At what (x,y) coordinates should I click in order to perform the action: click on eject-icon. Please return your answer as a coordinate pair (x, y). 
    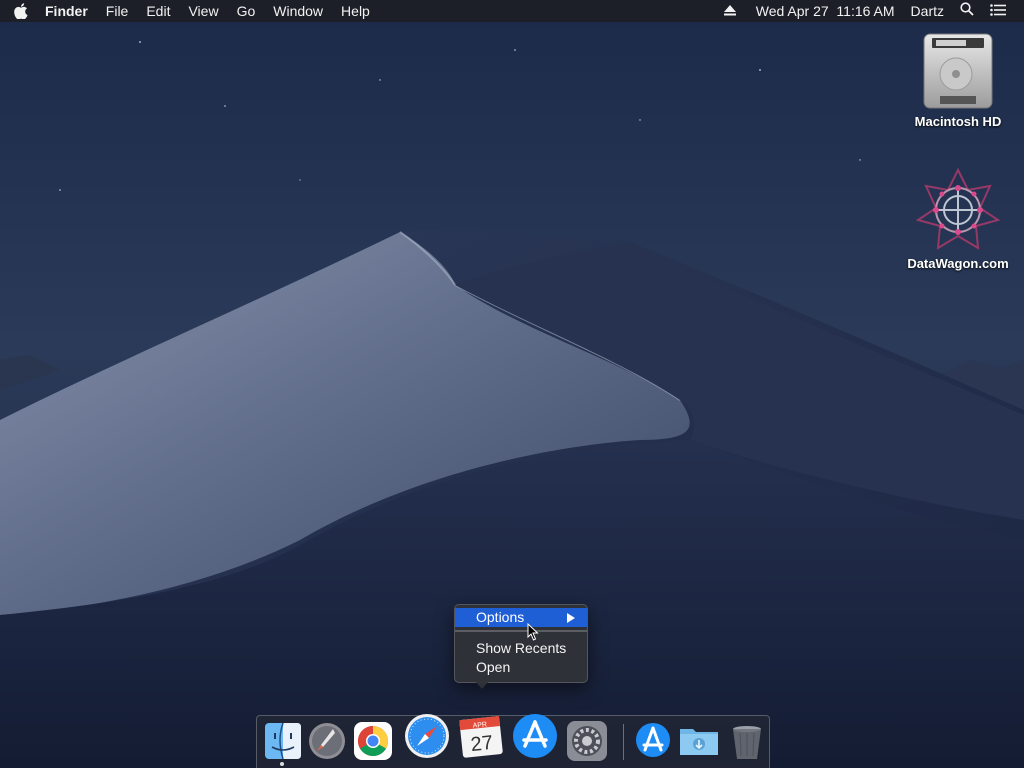
    Looking at the image, I should click on (730, 11).